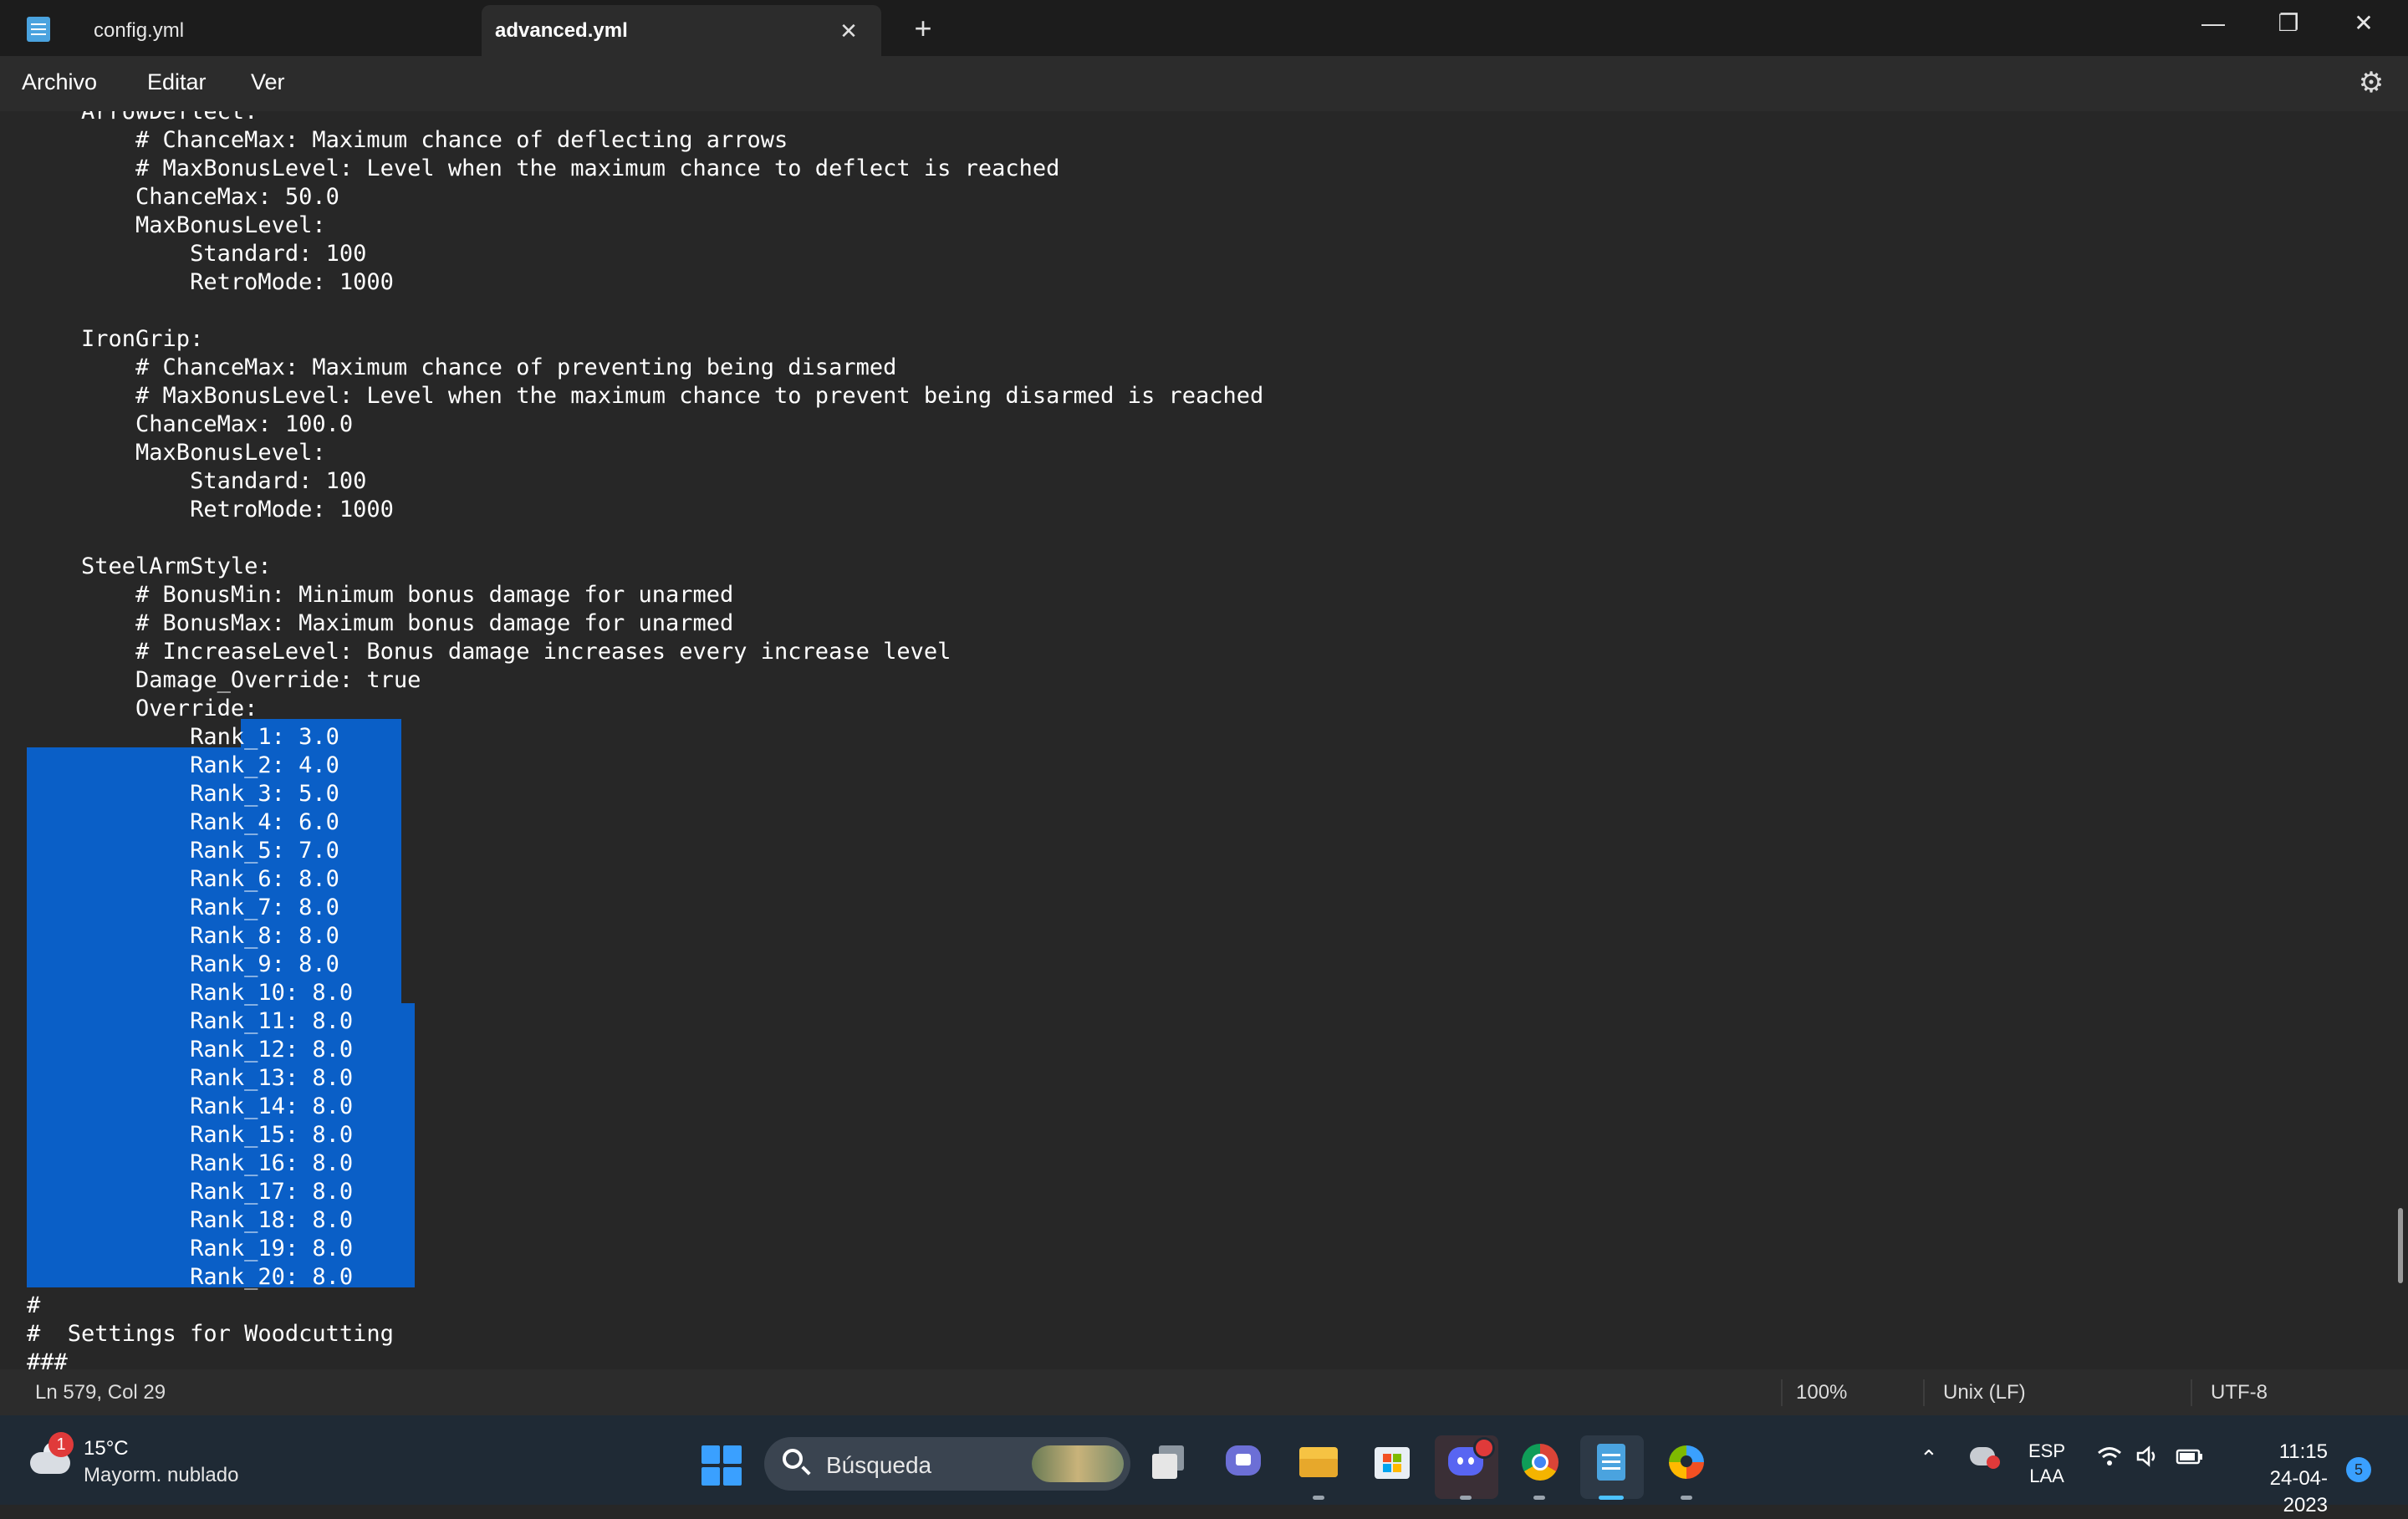  Describe the element at coordinates (793, 1459) in the screenshot. I see `search-icon` at that location.